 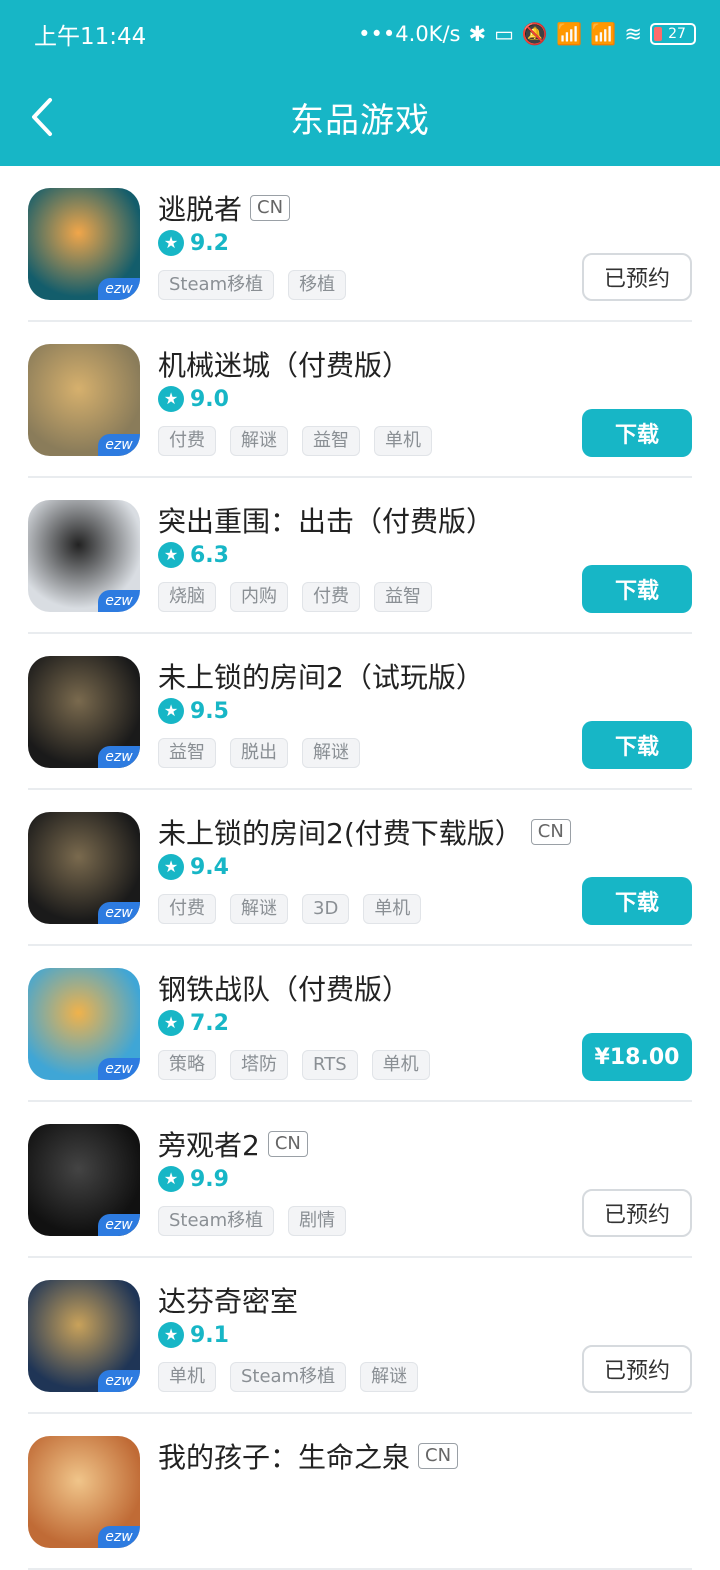 What do you see at coordinates (193, 1335) in the screenshot?
I see `game-rating: ★ 9.1` at bounding box center [193, 1335].